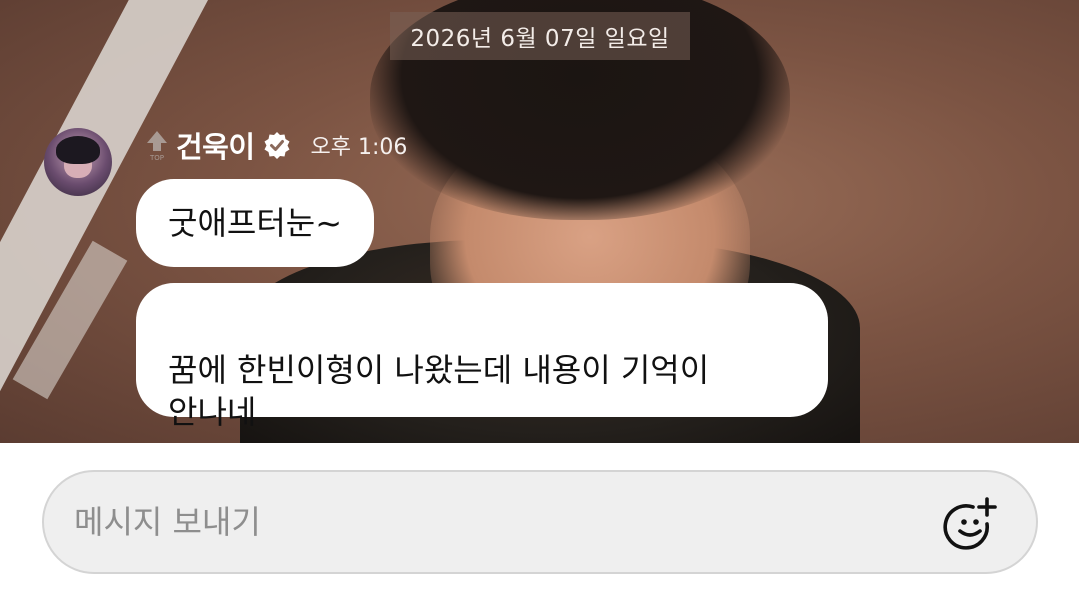 The width and height of the screenshot is (1079, 599). I want to click on message-time: 오후 1:06, so click(359, 147).